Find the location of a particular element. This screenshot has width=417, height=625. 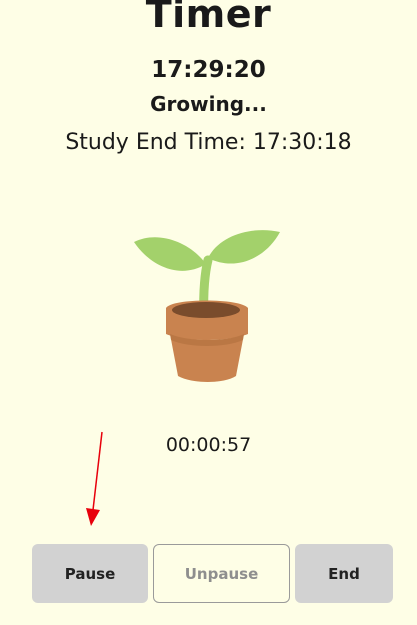

elapsed-time: 00:00:57 is located at coordinates (208, 445).